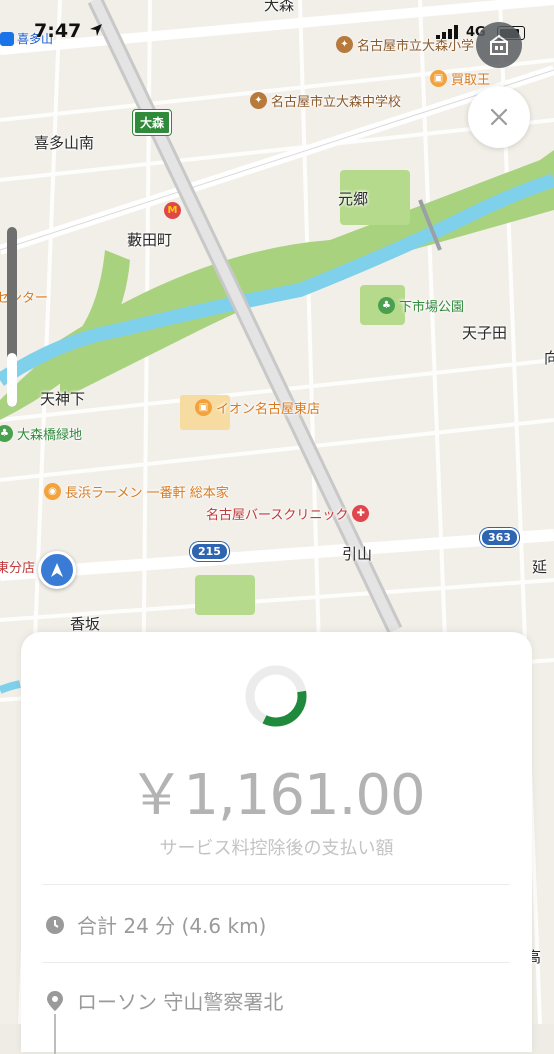  Describe the element at coordinates (361, 513) in the screenshot. I see `medical-icon: ✚` at that location.